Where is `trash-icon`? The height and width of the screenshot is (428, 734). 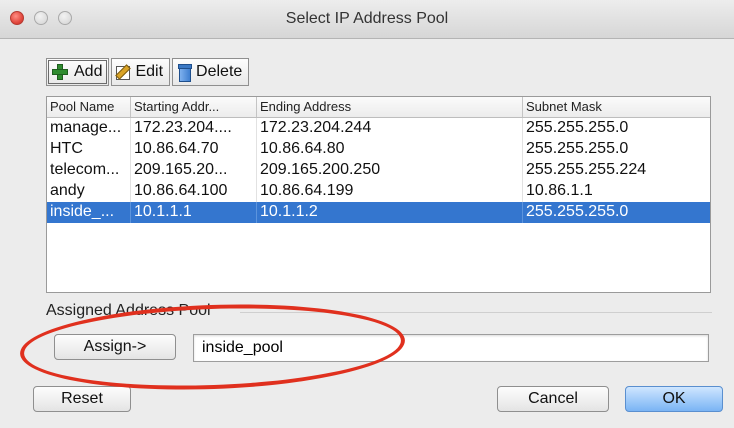 trash-icon is located at coordinates (185, 73).